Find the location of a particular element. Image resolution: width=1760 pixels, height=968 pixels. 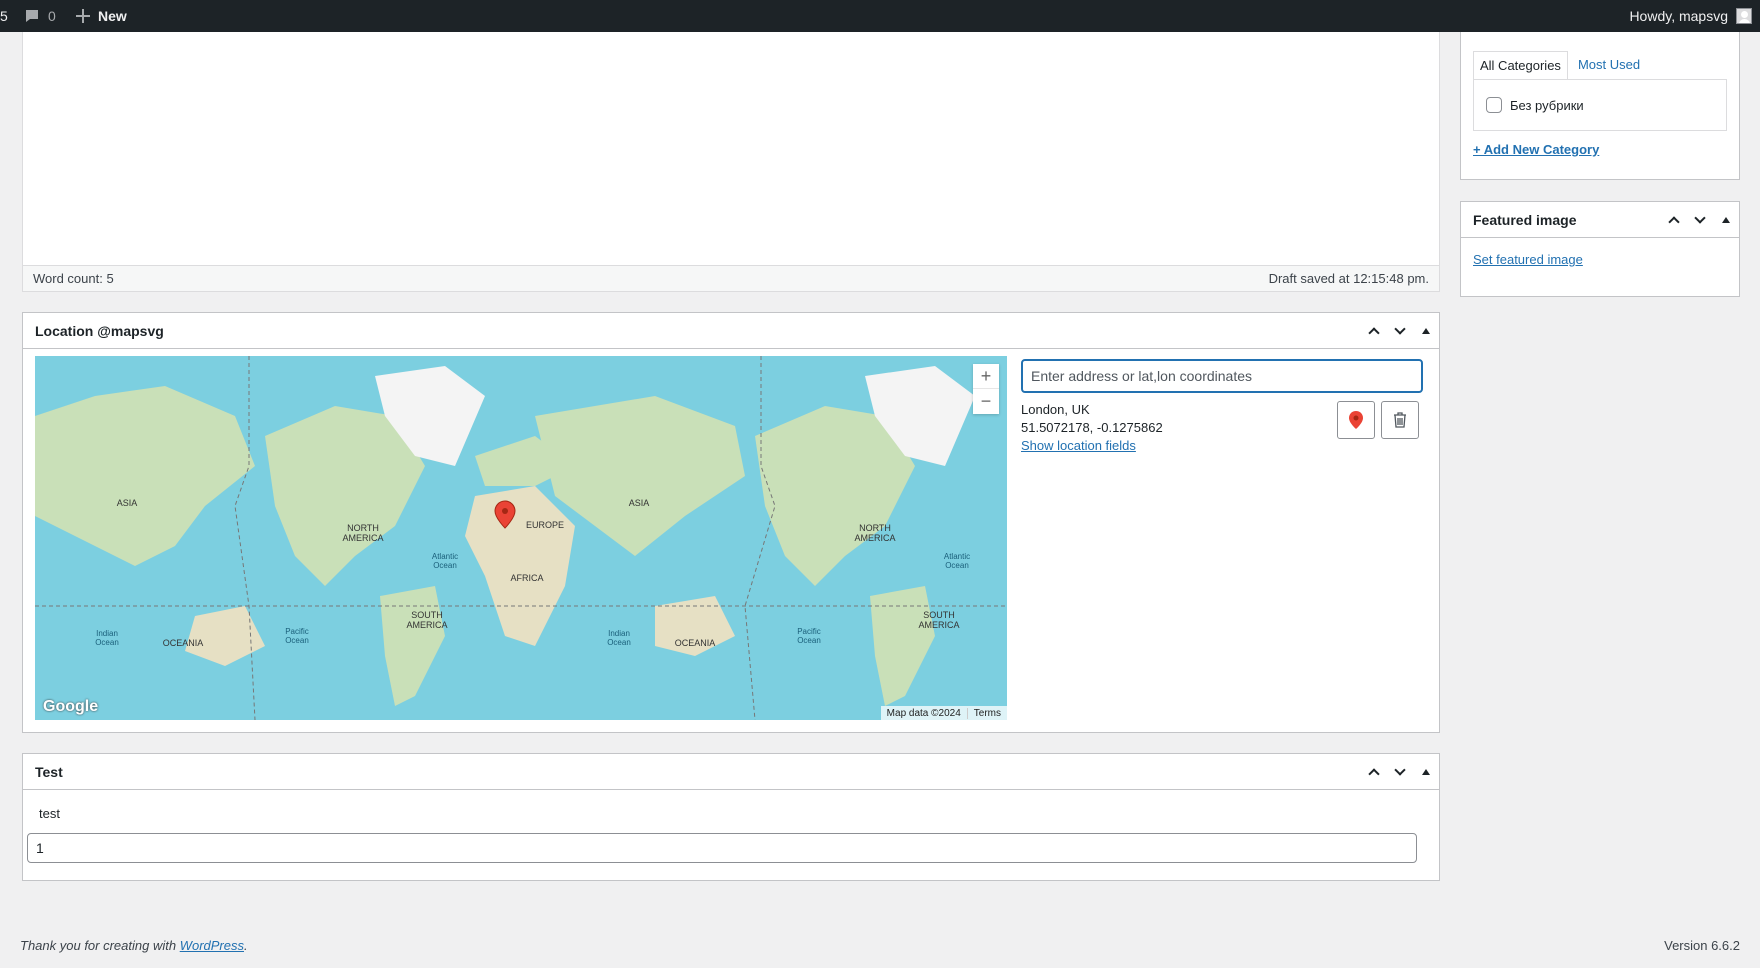

category-list: Без рубрики is located at coordinates (1600, 105).